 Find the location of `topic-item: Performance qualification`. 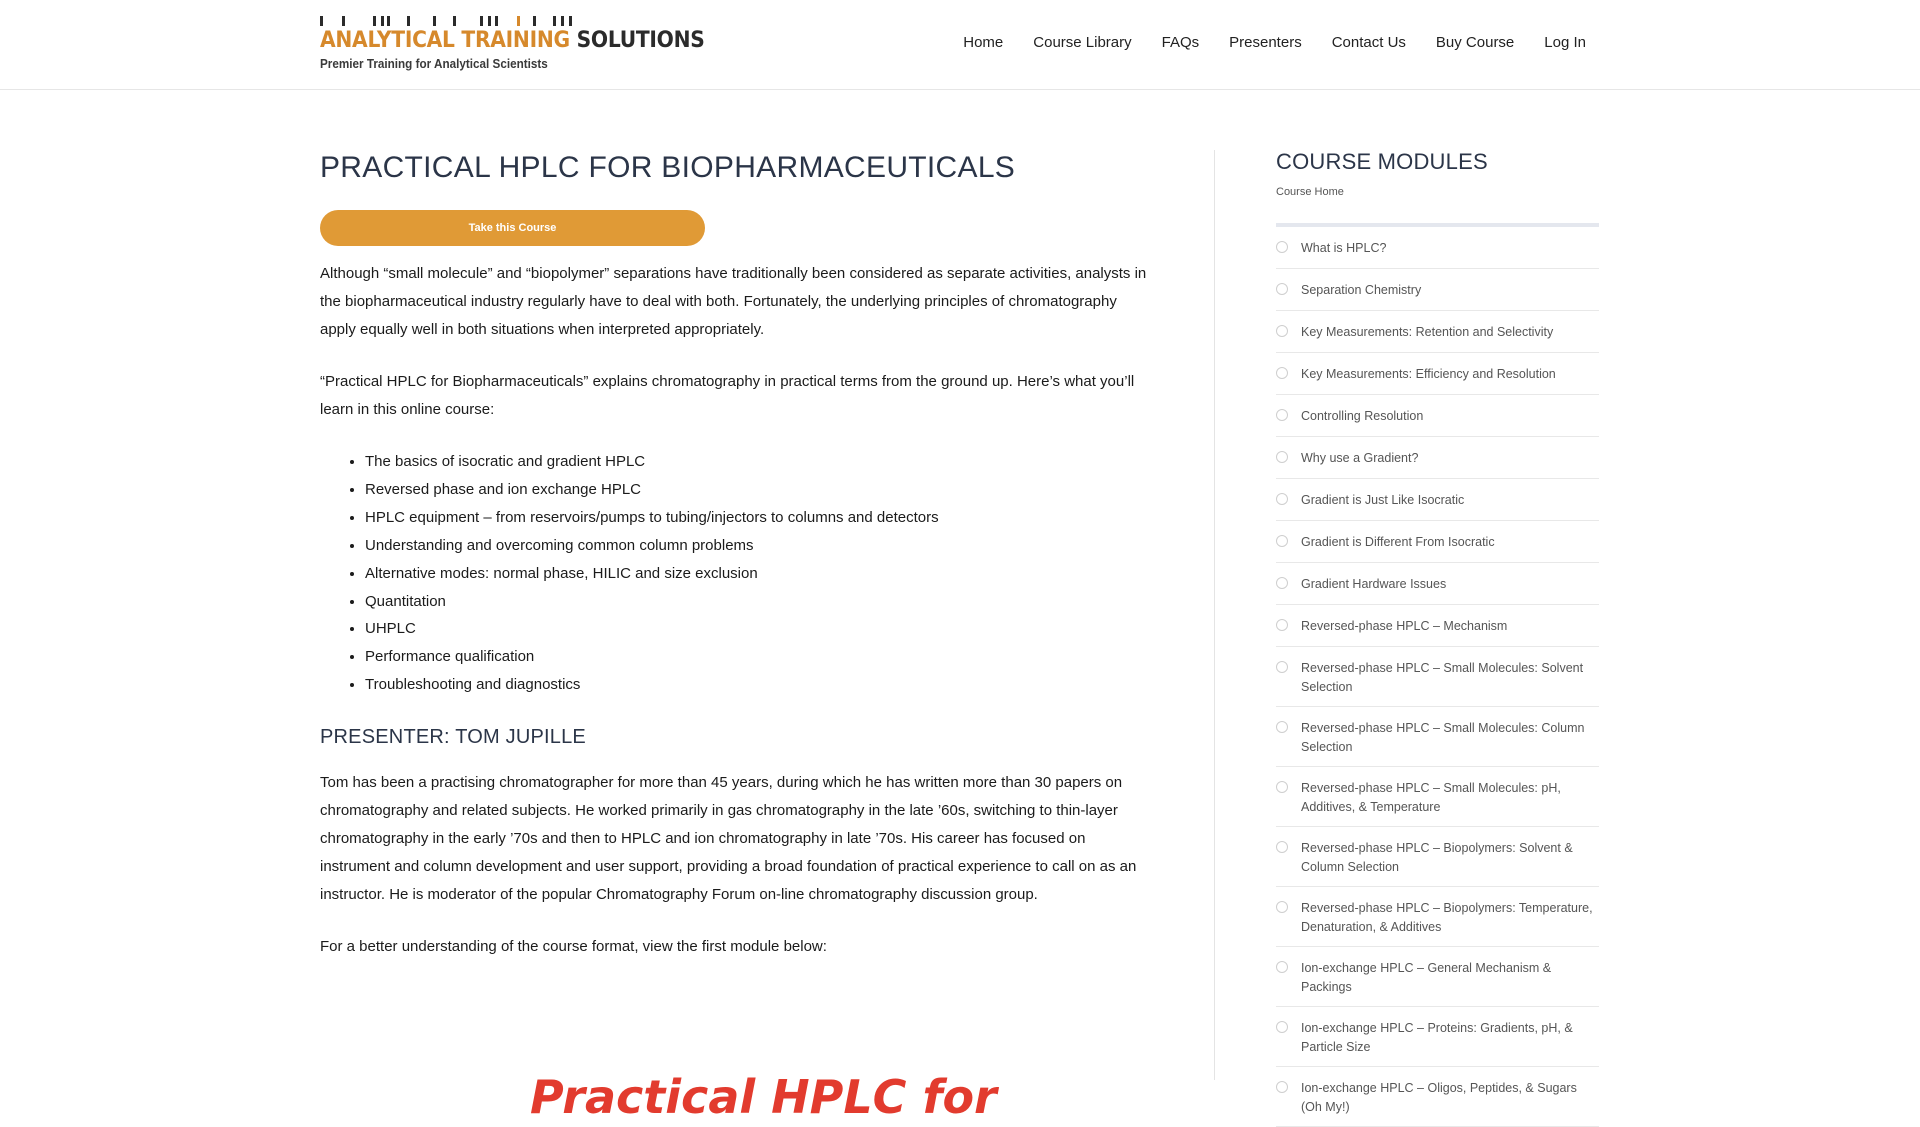

topic-item: Performance qualification is located at coordinates (757, 657).